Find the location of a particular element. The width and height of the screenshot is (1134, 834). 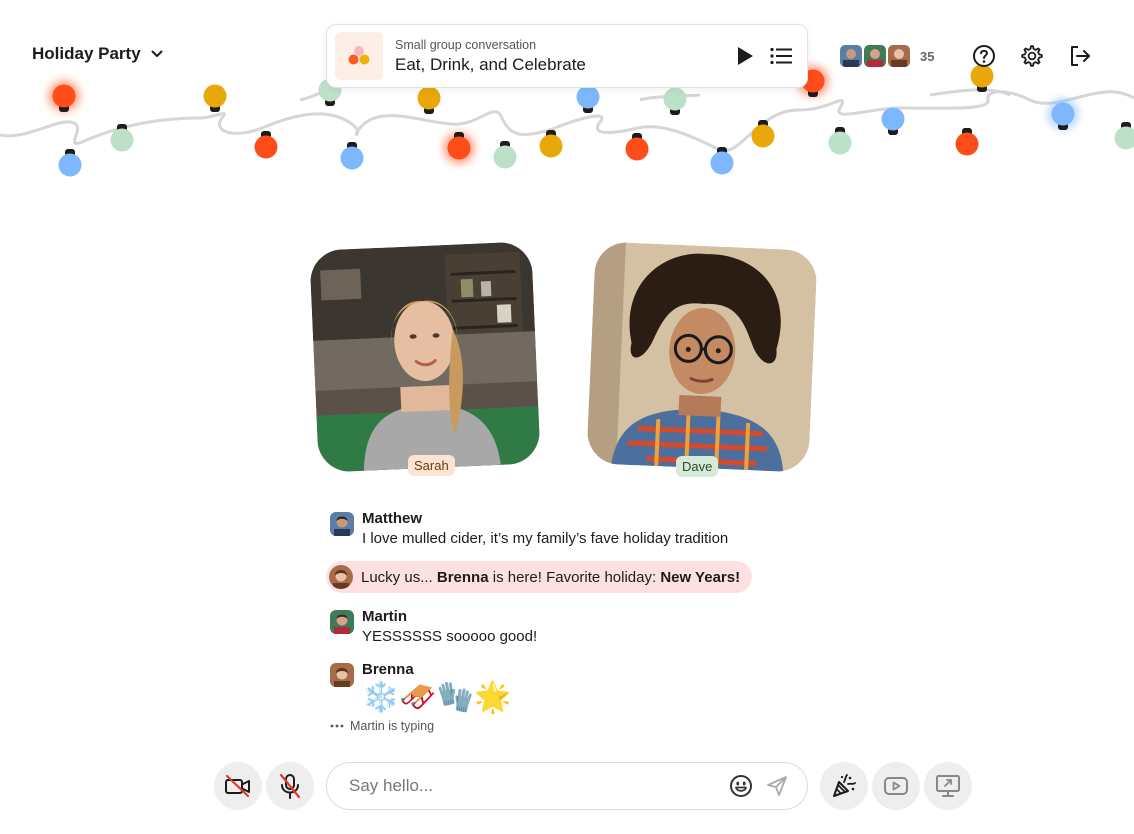

notice-middle: is here! Favorite holiday: is located at coordinates (574, 577).